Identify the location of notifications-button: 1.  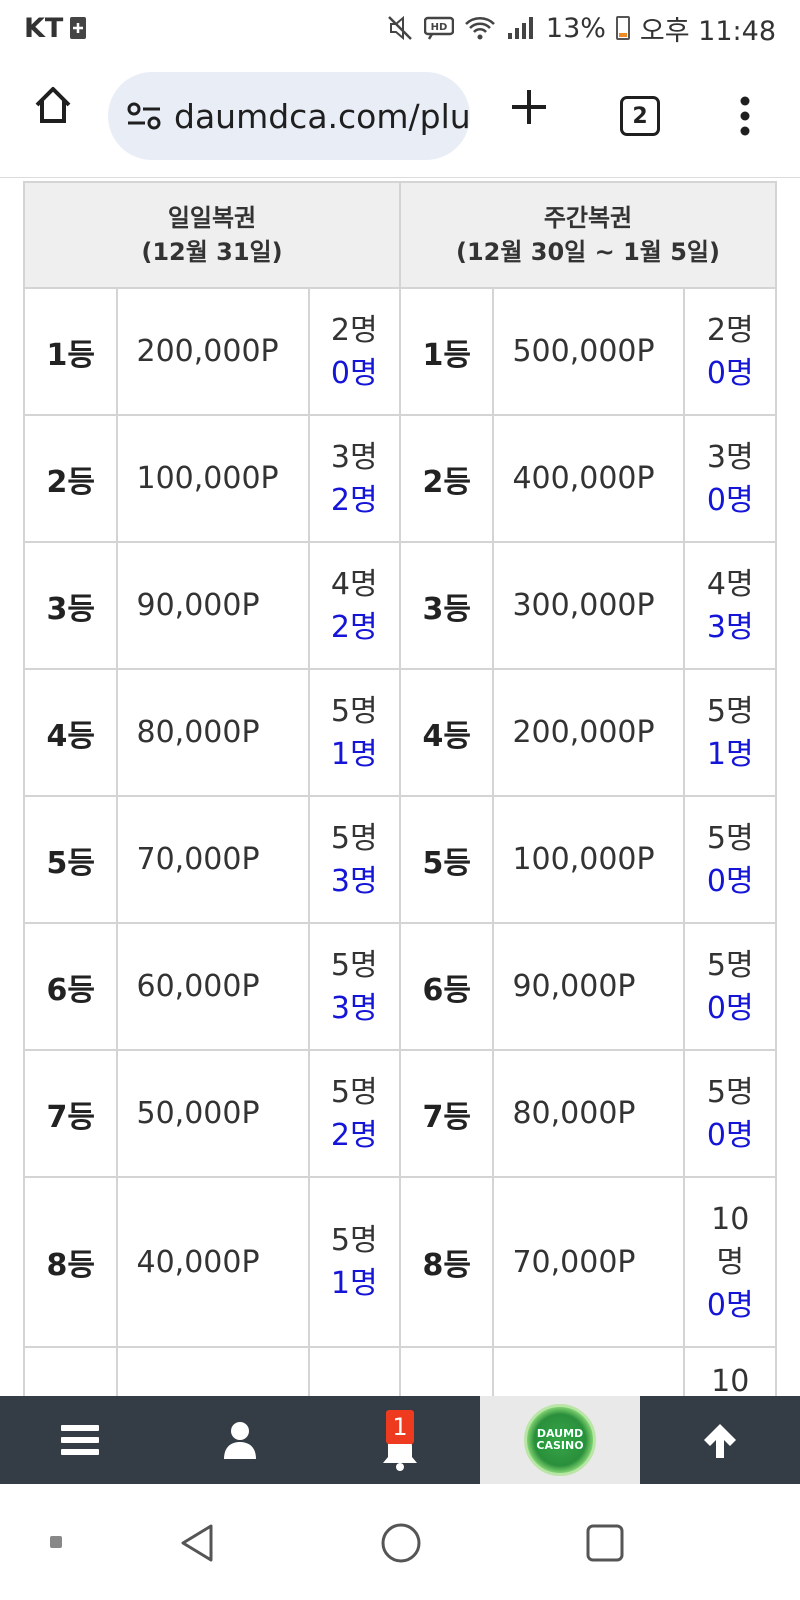
(400, 1440).